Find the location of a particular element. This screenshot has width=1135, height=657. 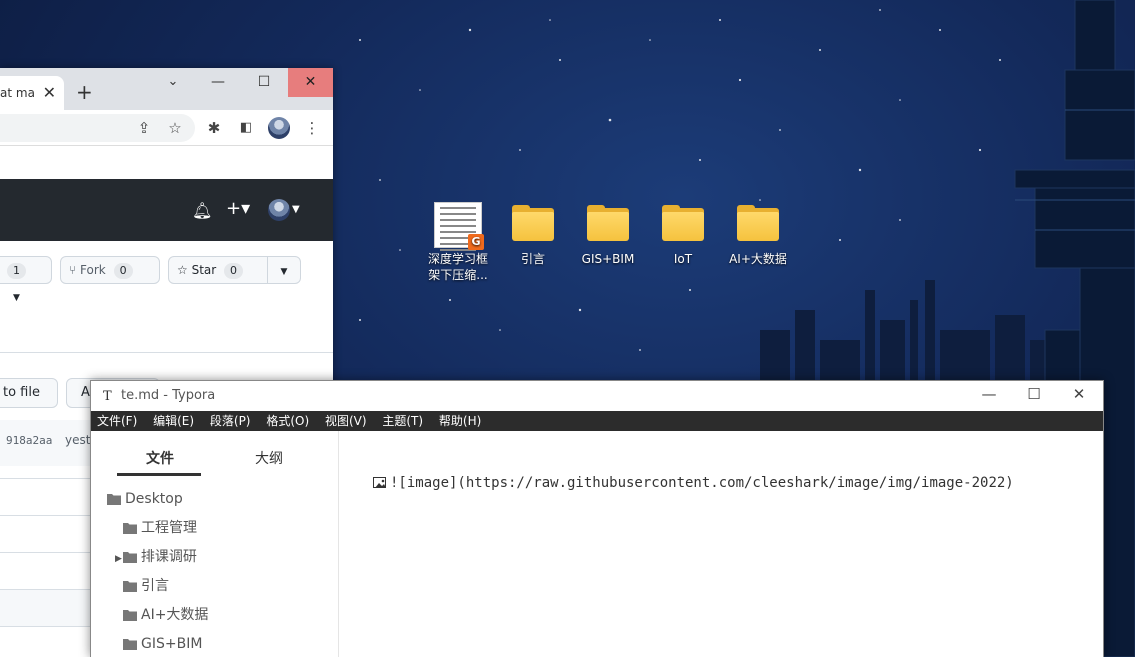

menu-edit: 编辑(E) is located at coordinates (173, 421).